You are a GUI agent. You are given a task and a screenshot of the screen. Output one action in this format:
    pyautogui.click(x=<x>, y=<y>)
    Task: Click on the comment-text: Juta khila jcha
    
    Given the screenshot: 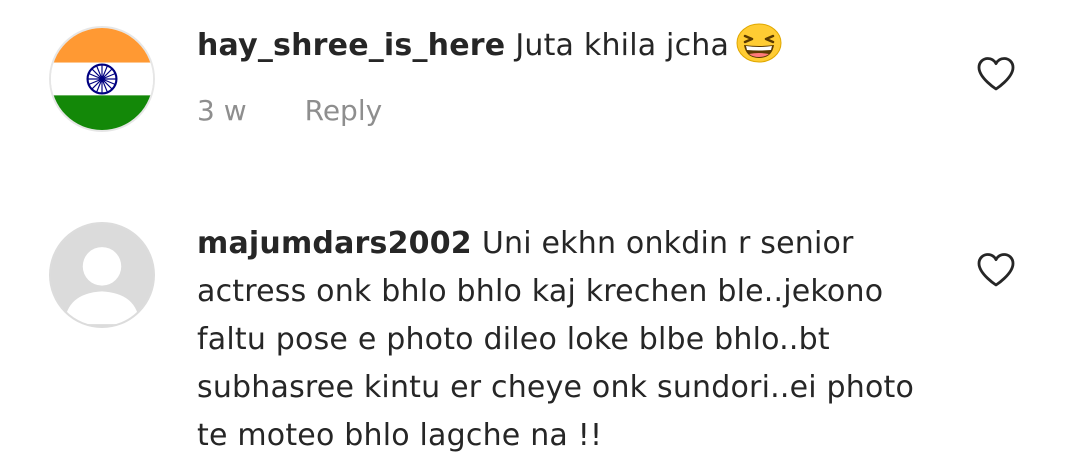 What is the action you would take?
    pyautogui.click(x=622, y=45)
    